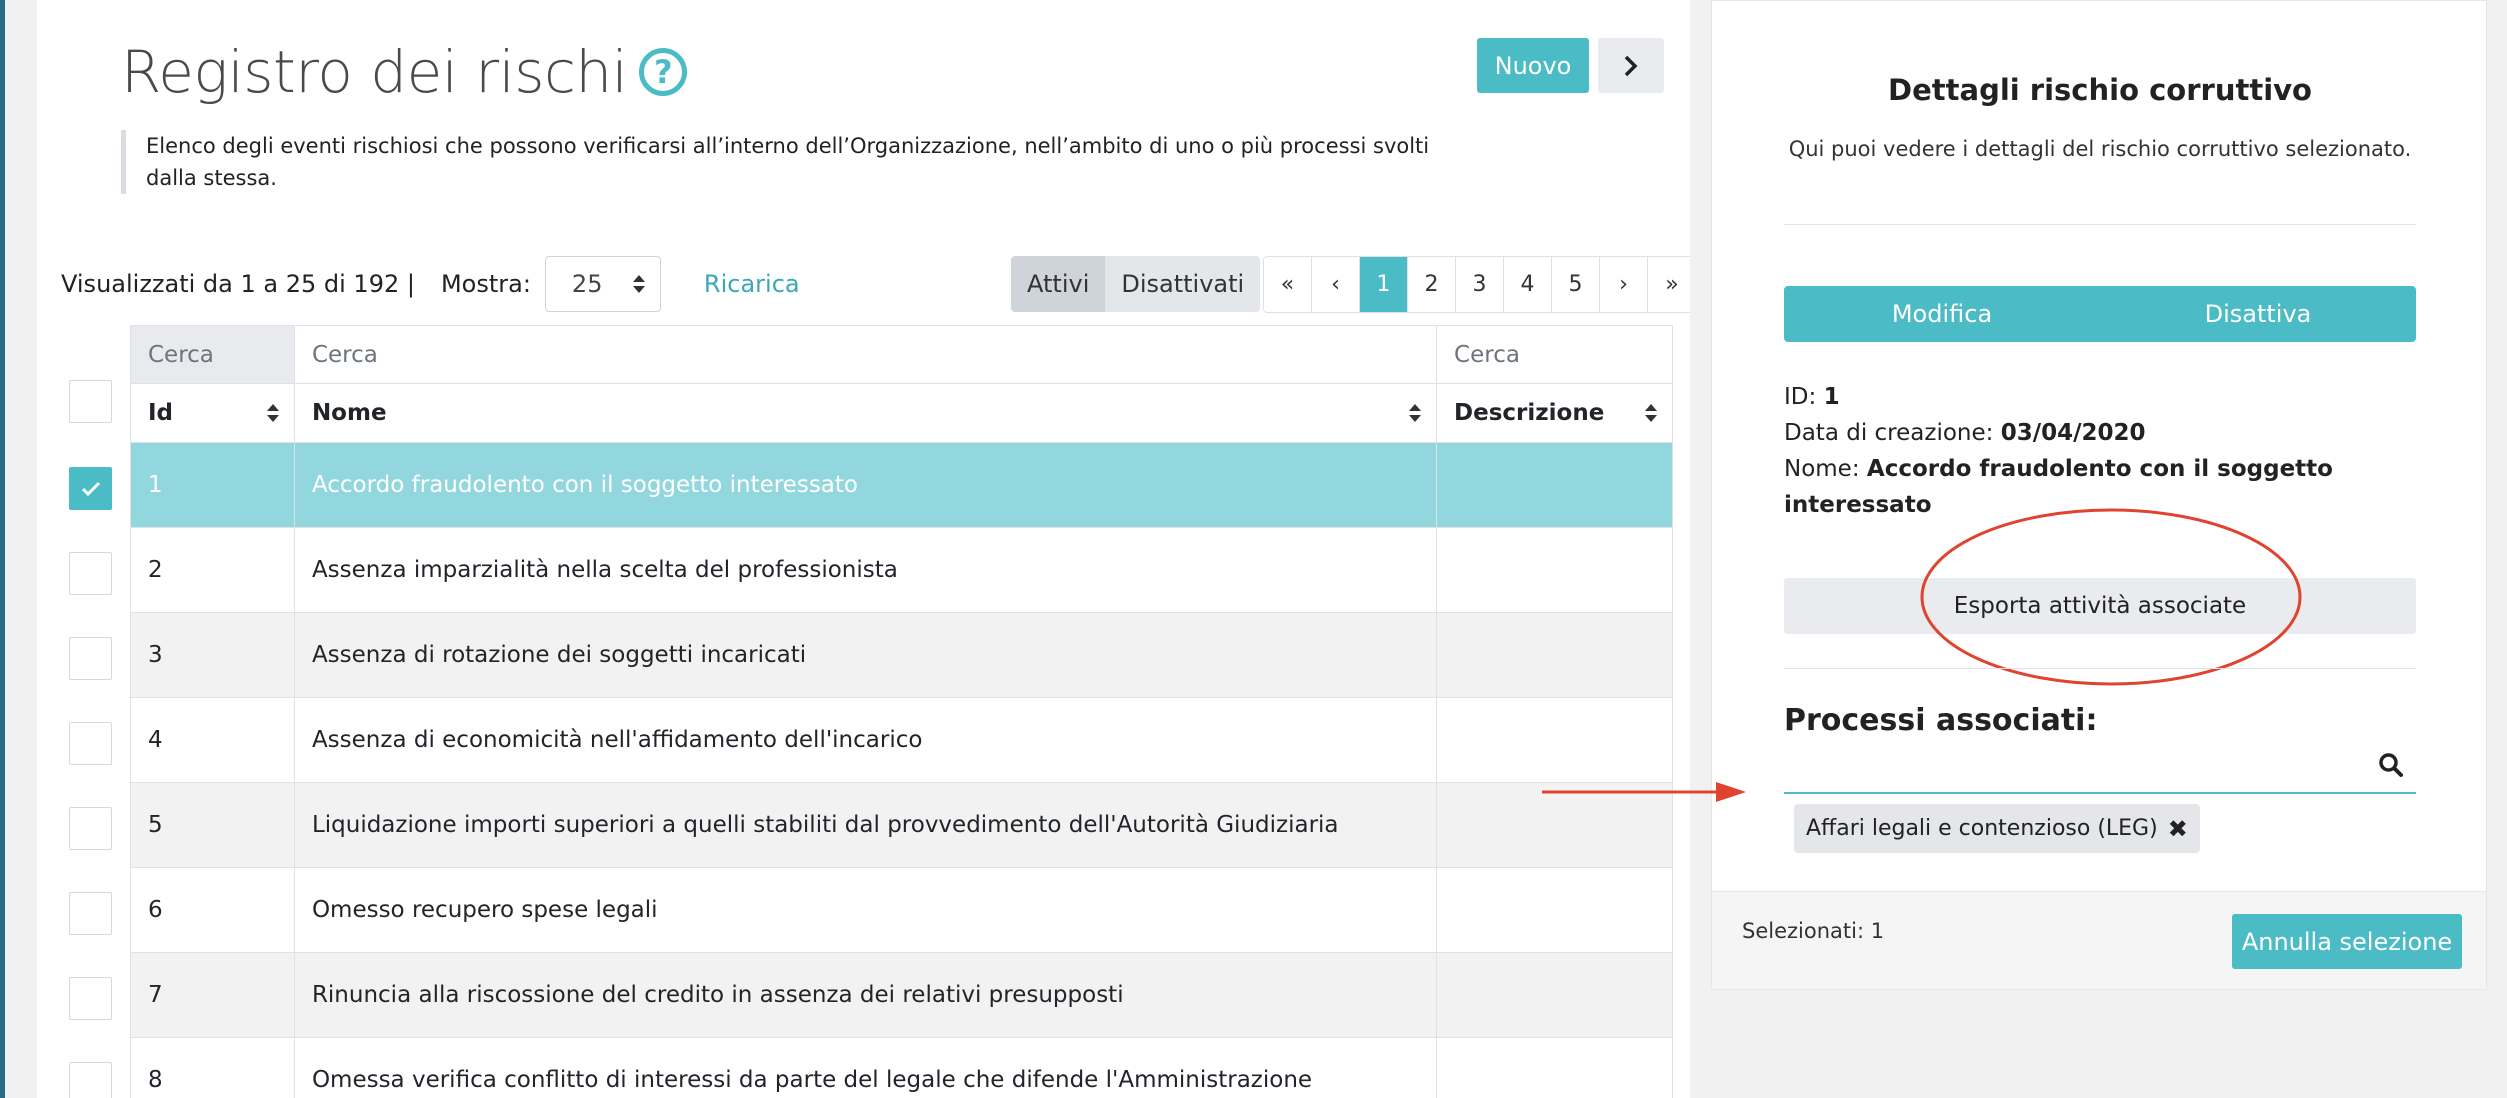 The height and width of the screenshot is (1098, 2507). I want to click on filter-disabled-button: Disattivati, so click(1183, 284).